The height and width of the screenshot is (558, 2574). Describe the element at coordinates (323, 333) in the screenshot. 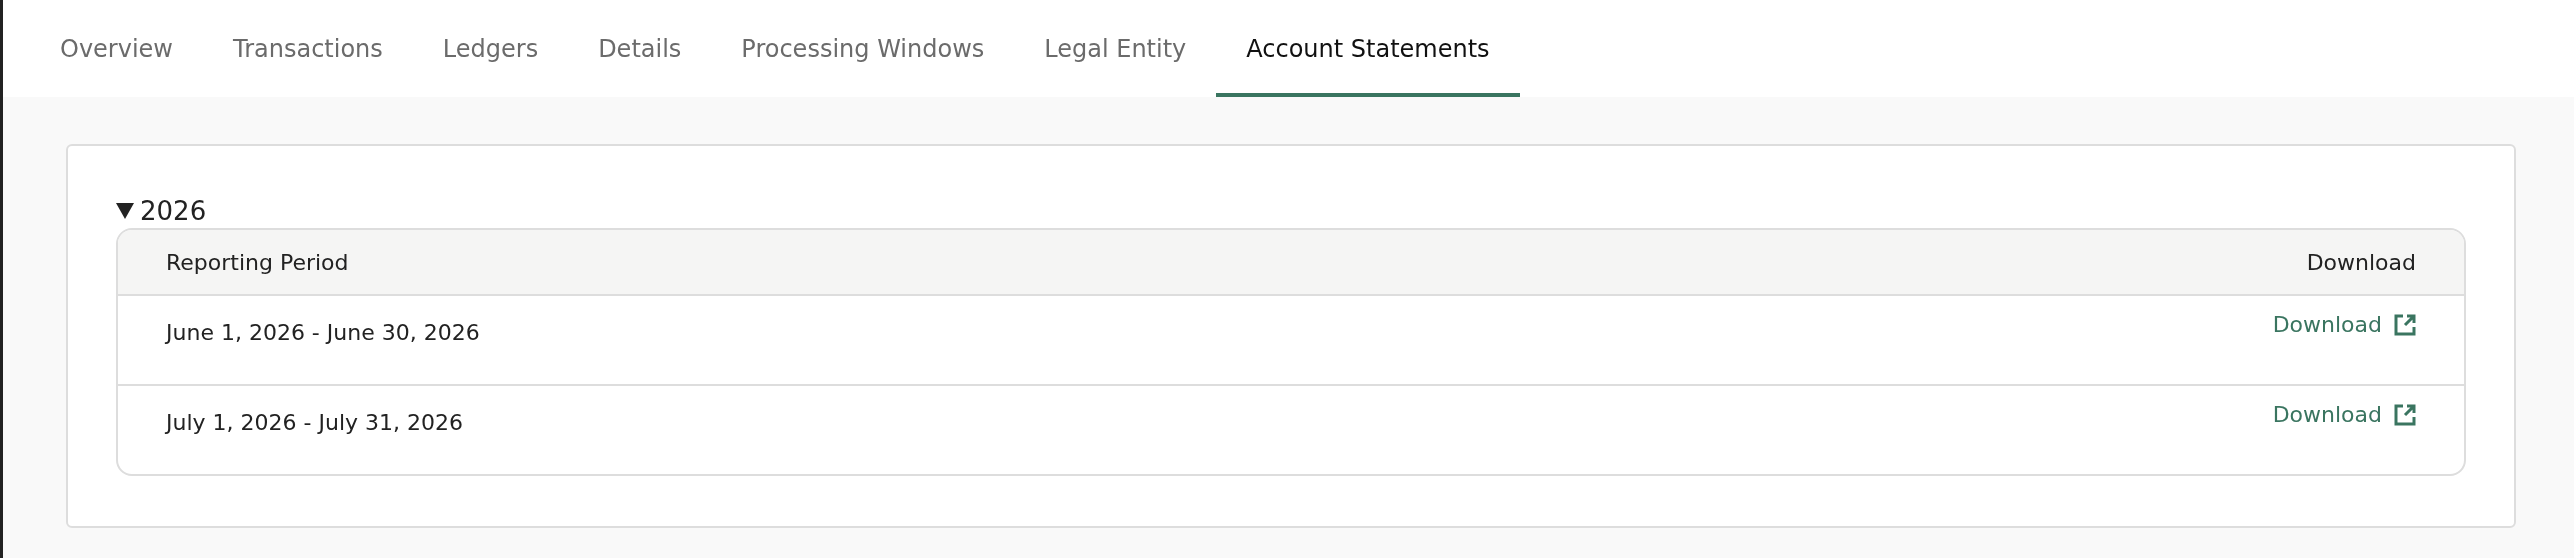

I see `table-cell-text: June 1, 2026 - June 30, 2026` at that location.